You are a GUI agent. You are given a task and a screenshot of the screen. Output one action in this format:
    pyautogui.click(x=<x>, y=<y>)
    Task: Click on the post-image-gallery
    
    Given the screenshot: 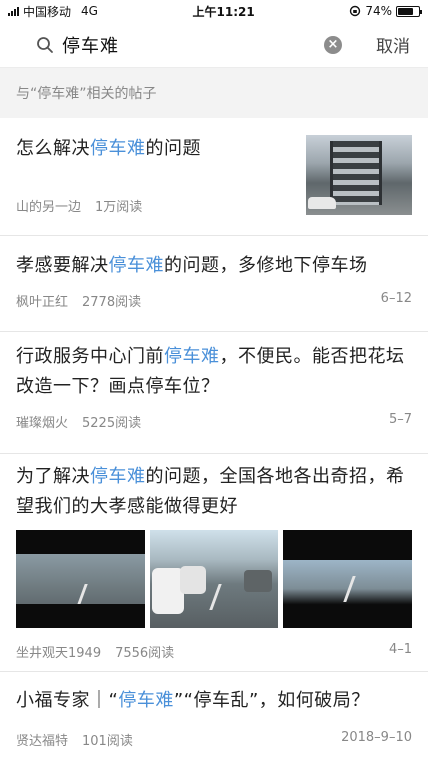 What is the action you would take?
    pyautogui.click(x=214, y=579)
    